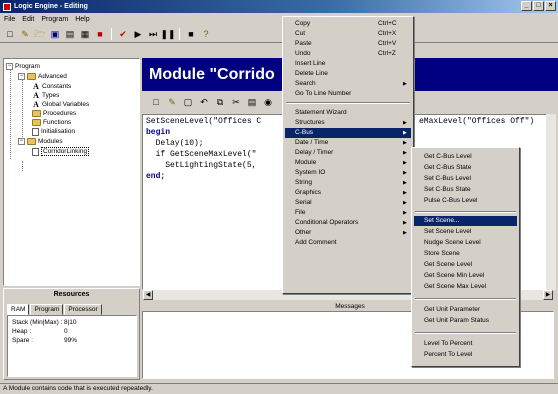 The image size is (558, 394). I want to click on module-icon: ▦, so click(85, 34).